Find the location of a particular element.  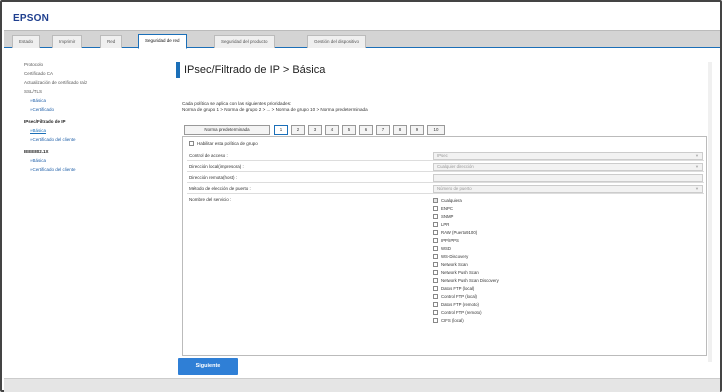

service-label: Datos FTP (local) is located at coordinates (458, 288).